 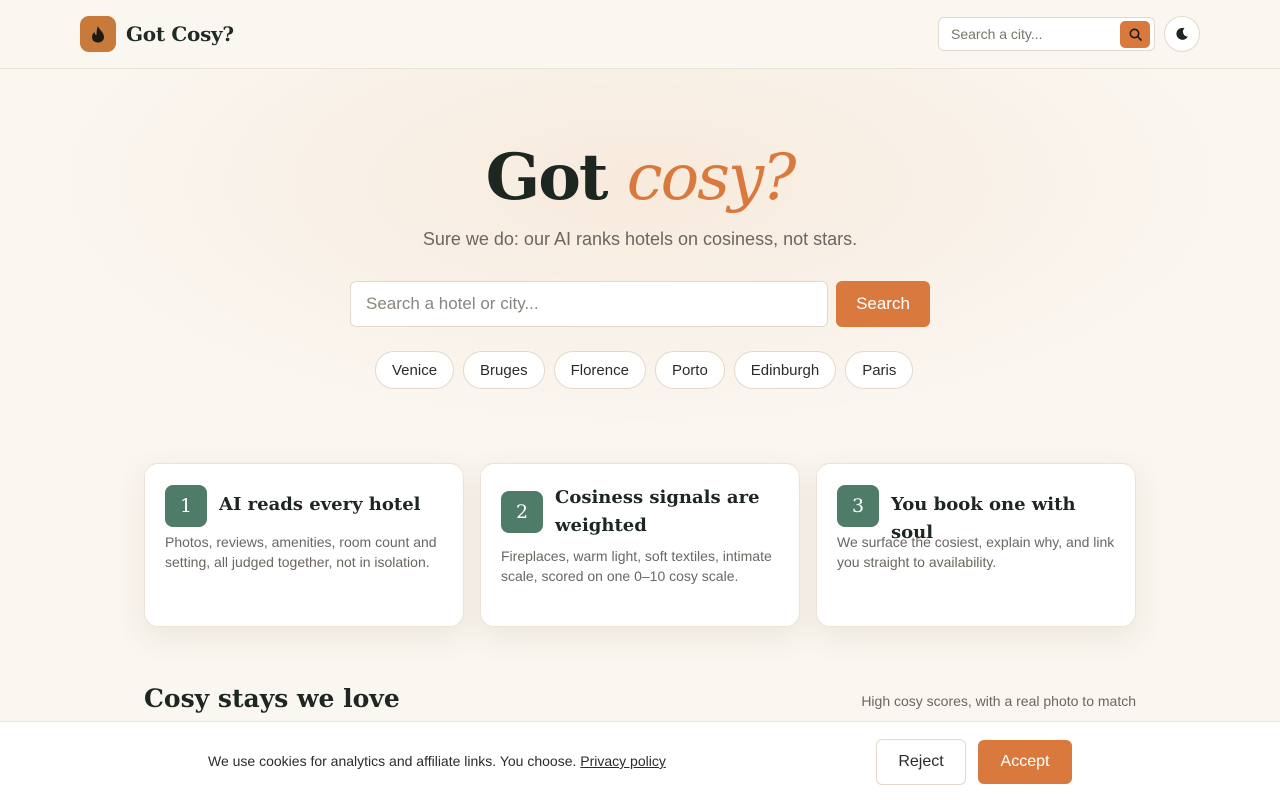 I want to click on step-number: 3, so click(x=858, y=506).